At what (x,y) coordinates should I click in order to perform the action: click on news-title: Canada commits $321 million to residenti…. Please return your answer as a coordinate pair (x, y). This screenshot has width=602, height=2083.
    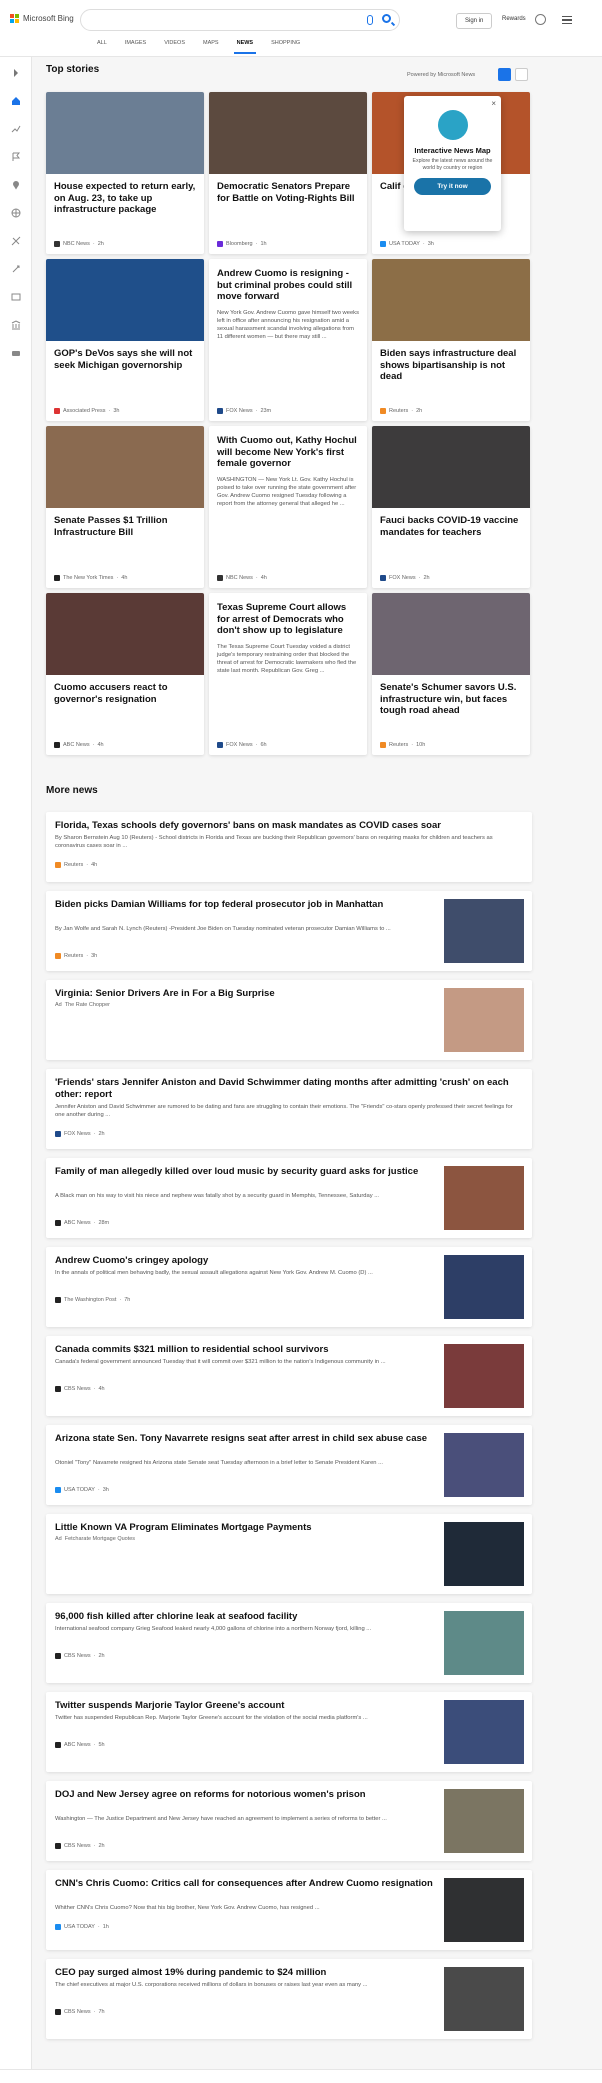
    Looking at the image, I should click on (248, 1350).